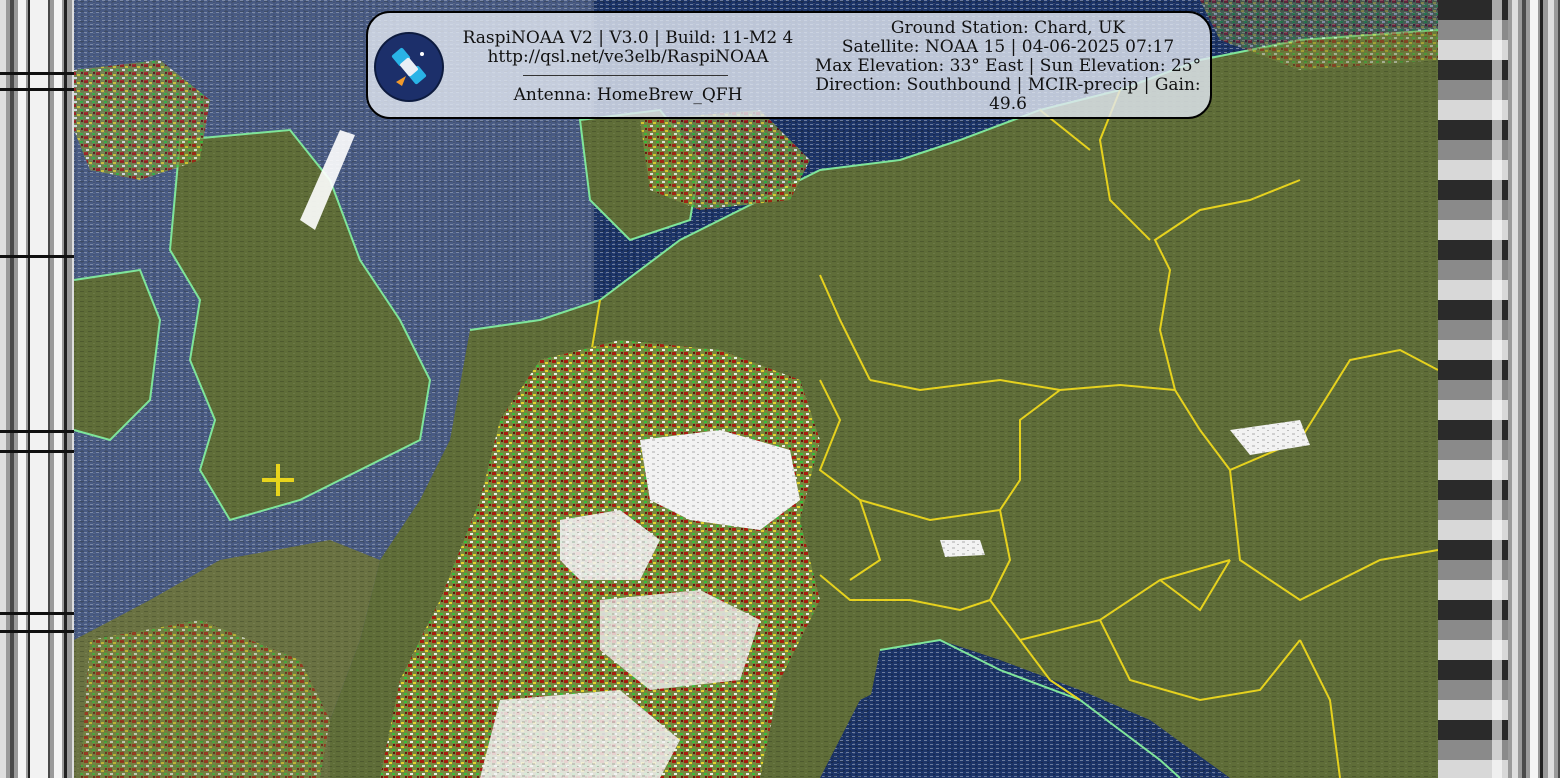 The width and height of the screenshot is (1560, 778). What do you see at coordinates (628, 57) in the screenshot?
I see `project-url: http://qsl.net/ve3elb/RaspiNOAA` at bounding box center [628, 57].